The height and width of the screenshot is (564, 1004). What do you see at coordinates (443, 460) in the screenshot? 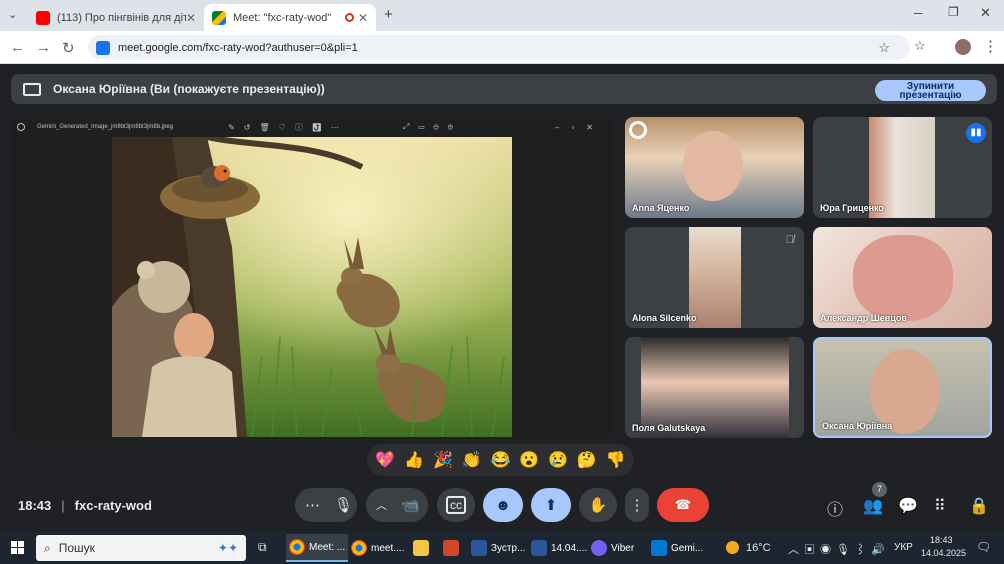
I see `reaction-party-button: 🎉` at bounding box center [443, 460].